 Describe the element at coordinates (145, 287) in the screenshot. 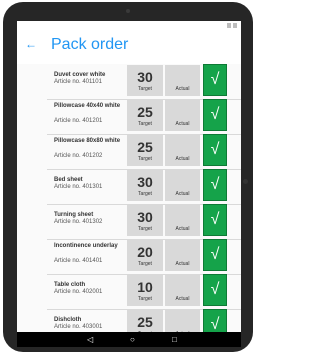

I see `target-value: 10` at that location.